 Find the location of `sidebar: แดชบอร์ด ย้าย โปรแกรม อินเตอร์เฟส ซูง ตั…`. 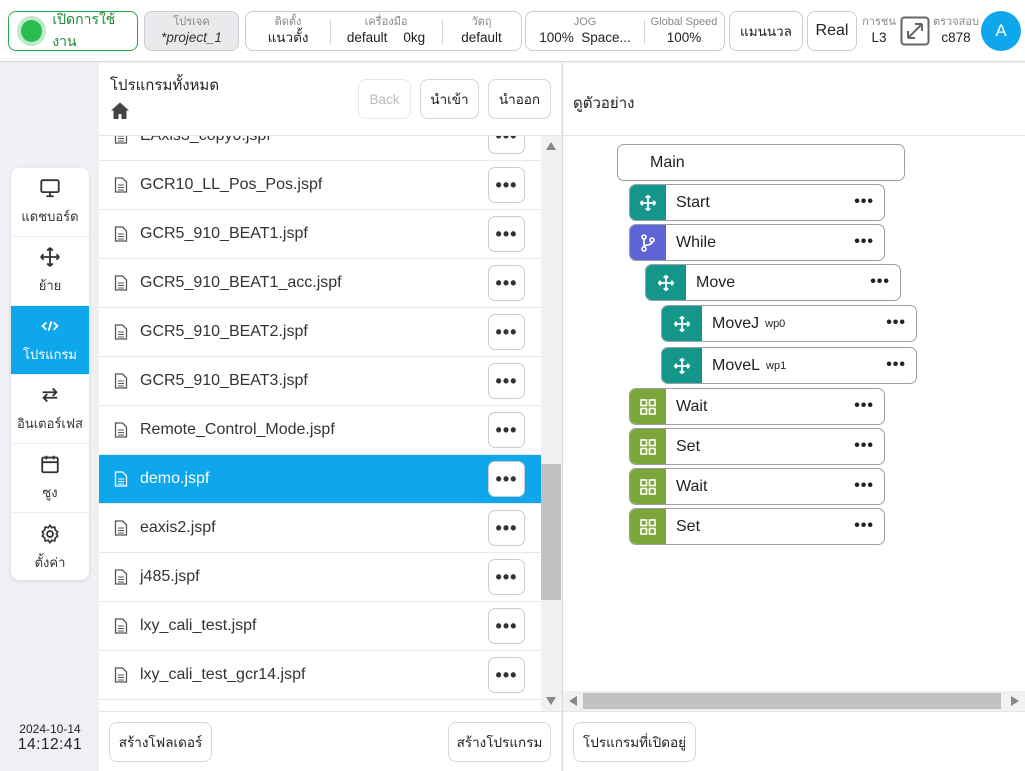

sidebar: แดชบอร์ด ย้าย โปรแกรม อินเตอร์เฟส ซูง ตั… is located at coordinates (50, 374).